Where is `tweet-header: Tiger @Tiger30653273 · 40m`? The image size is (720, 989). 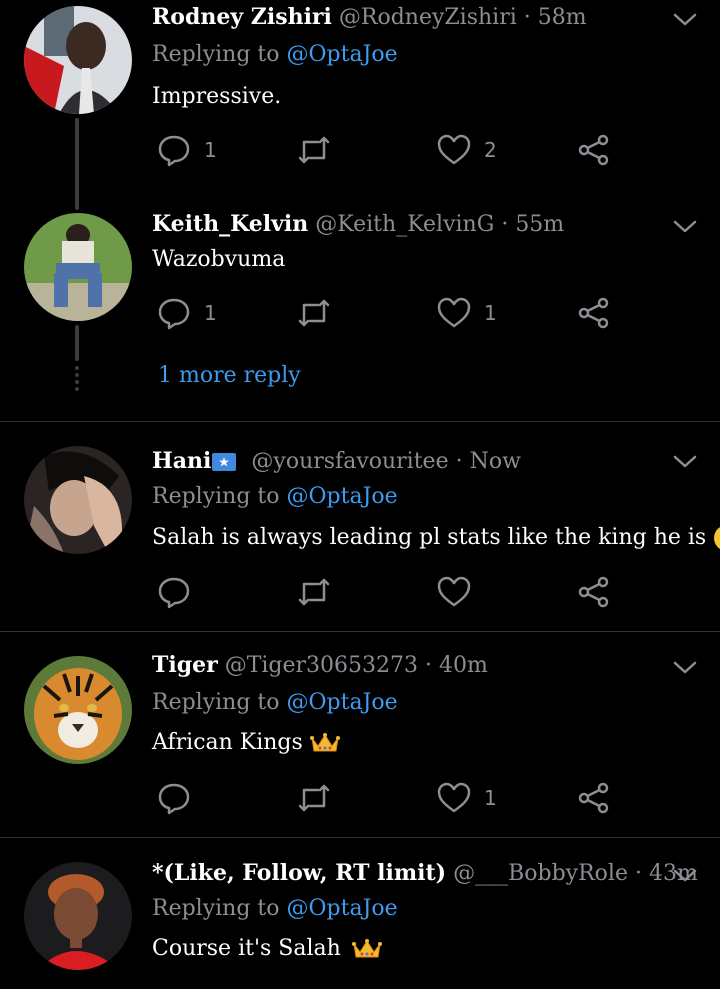
tweet-header: Tiger @Tiger30653273 · 40m is located at coordinates (320, 665).